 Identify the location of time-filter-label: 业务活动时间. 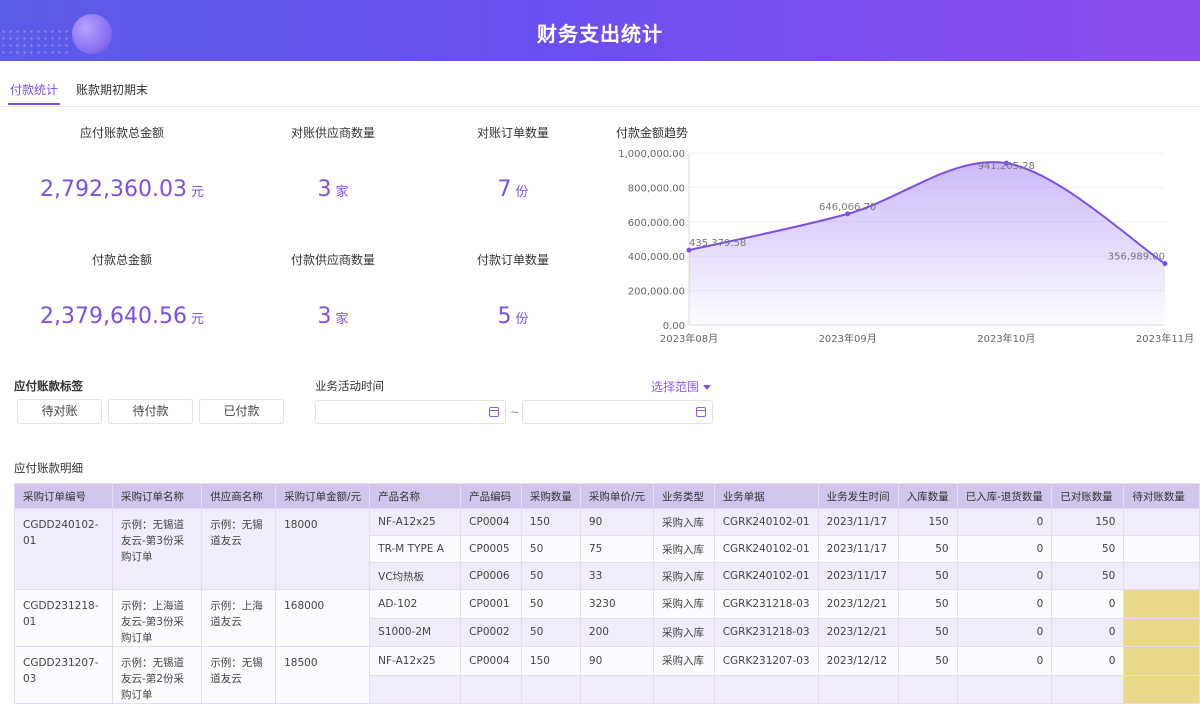
(349, 386).